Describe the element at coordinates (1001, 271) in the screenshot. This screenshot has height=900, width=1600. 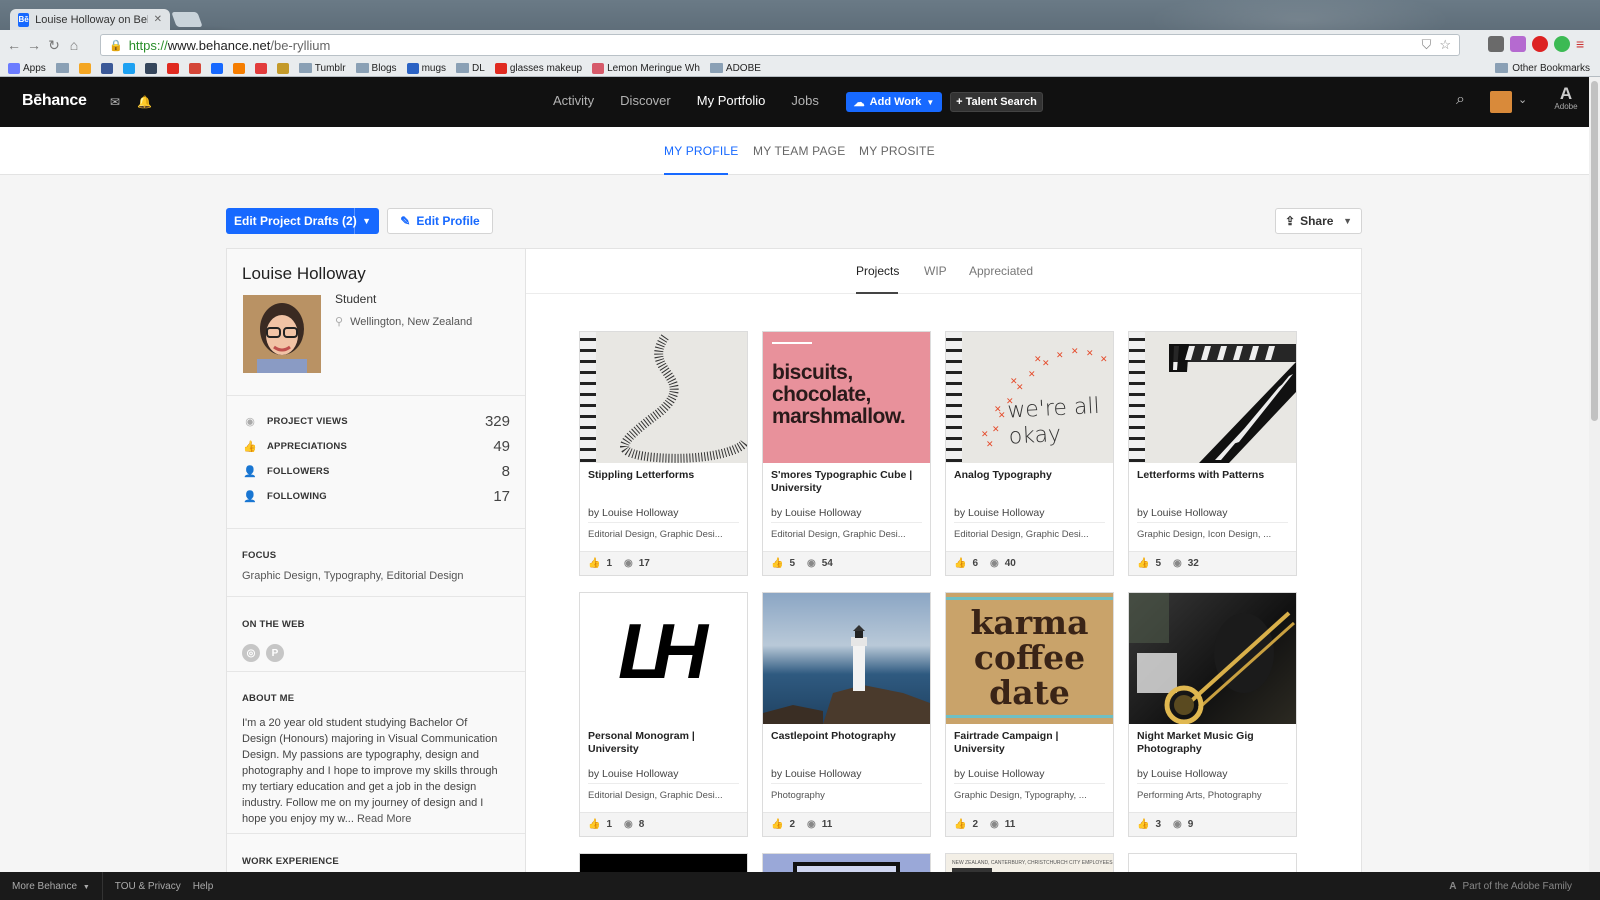
I see `tab-appreciated: Appreciated` at that location.